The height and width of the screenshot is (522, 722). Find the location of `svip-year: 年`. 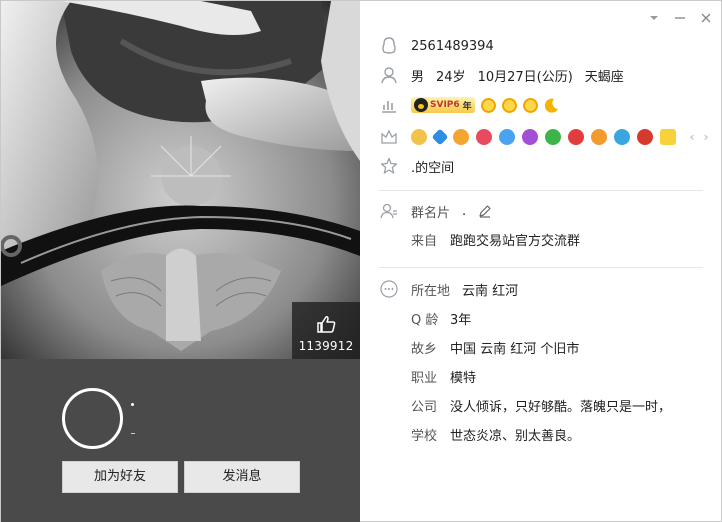

svip-year: 年 is located at coordinates (467, 106).